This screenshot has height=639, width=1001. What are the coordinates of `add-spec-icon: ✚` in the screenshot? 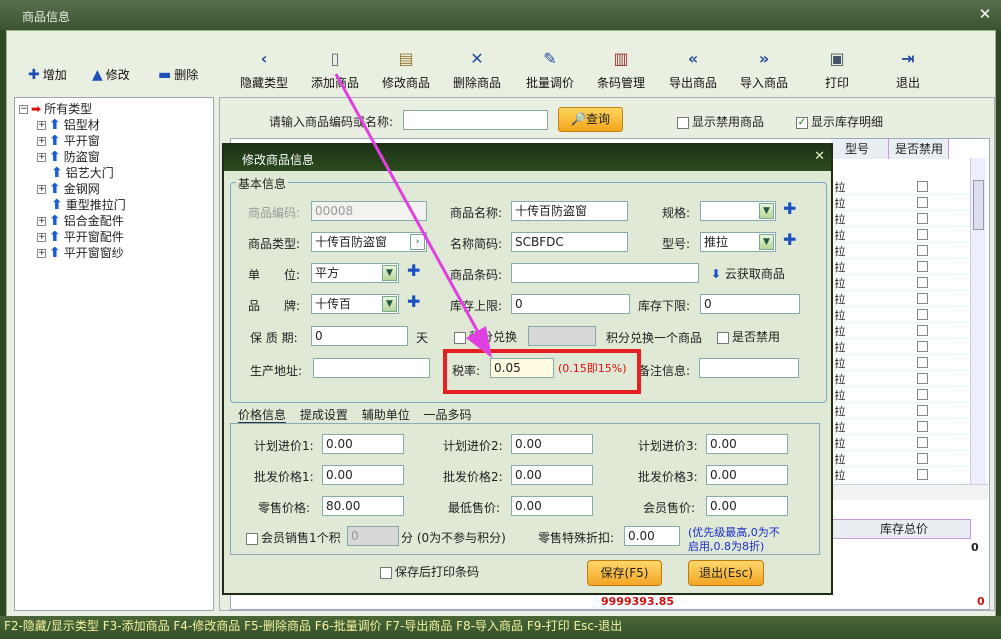 It's located at (789, 208).